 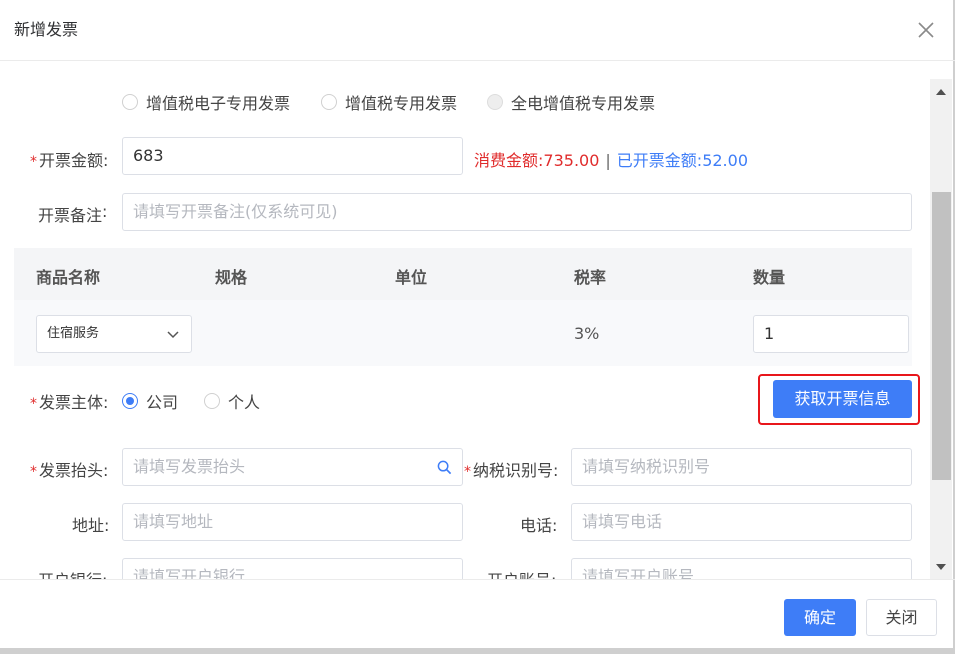 I want to click on col-tax-rate: 税率, so click(x=590, y=277).